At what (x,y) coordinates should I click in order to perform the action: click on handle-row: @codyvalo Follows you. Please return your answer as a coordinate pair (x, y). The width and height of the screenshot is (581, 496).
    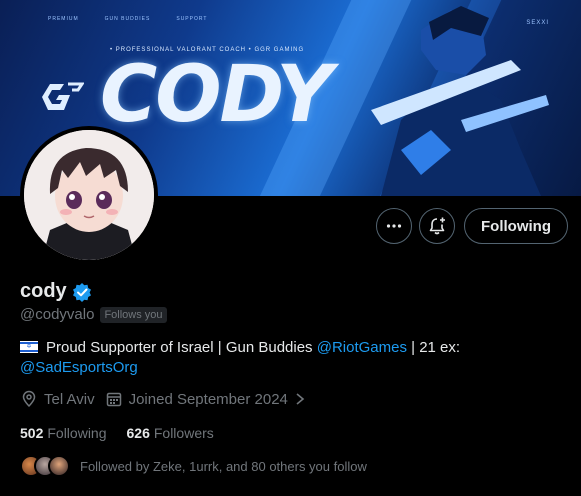
    Looking at the image, I should click on (93, 314).